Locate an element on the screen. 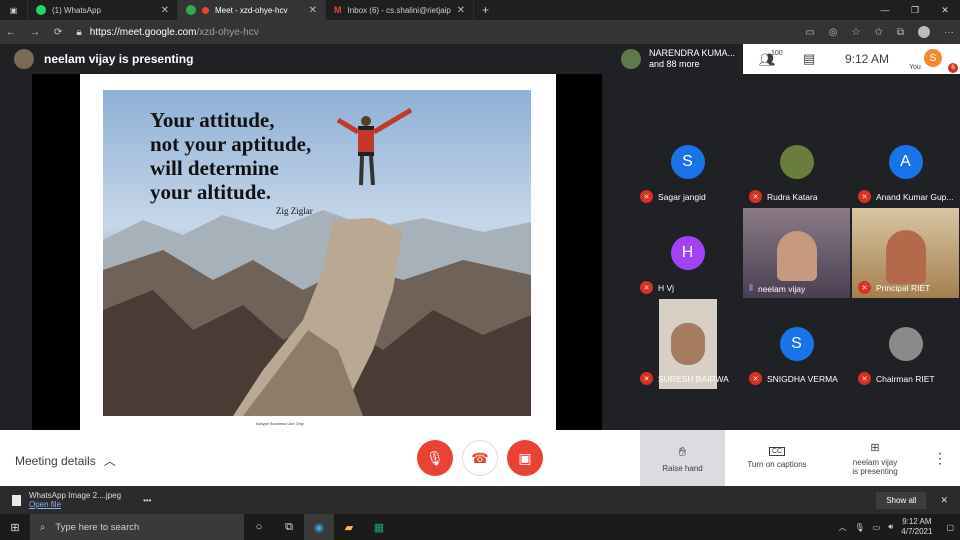  camera-permission-icon: ▭ is located at coordinates (809, 32).